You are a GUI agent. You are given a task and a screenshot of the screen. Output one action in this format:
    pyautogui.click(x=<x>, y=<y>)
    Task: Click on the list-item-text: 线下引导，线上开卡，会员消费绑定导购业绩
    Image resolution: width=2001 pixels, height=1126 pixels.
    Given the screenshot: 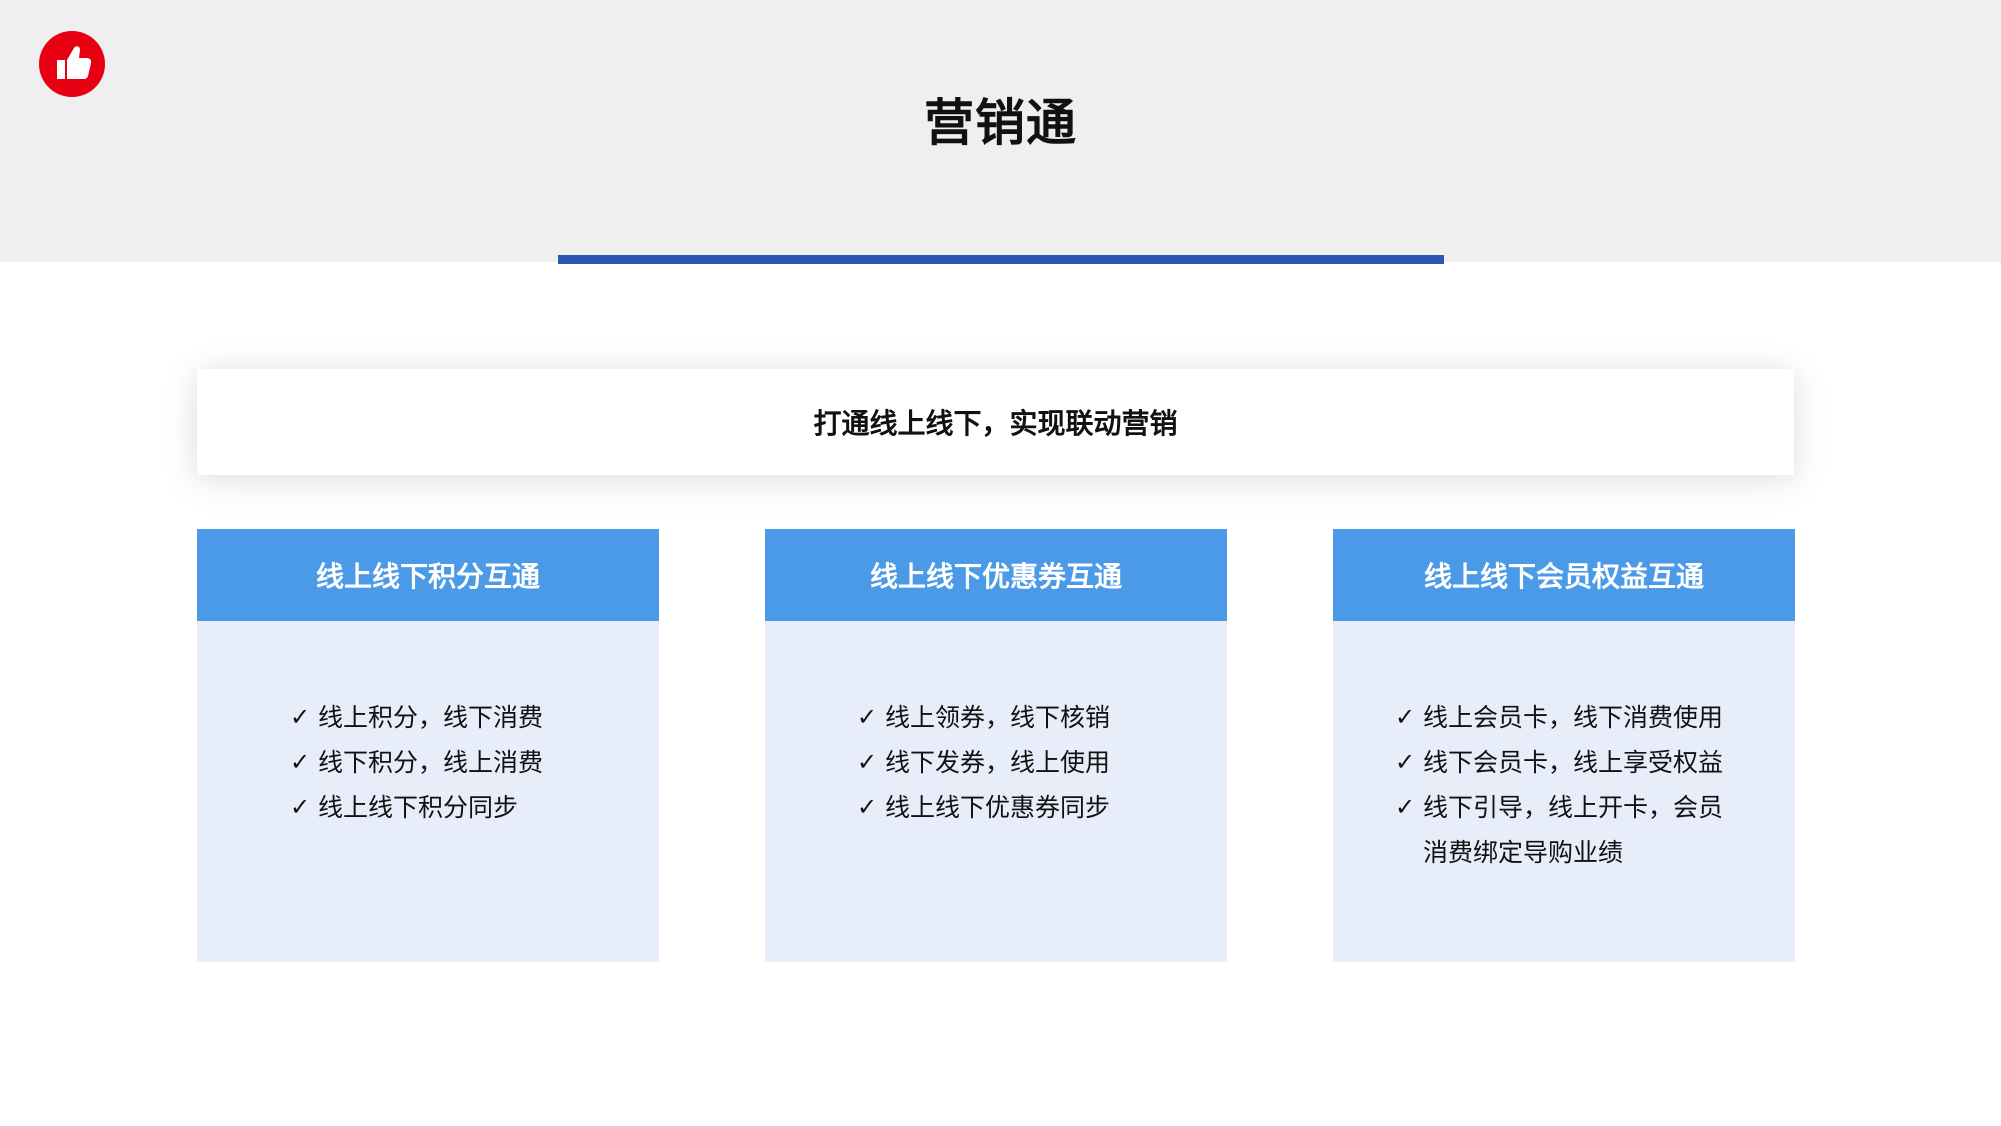 What is the action you would take?
    pyautogui.click(x=1573, y=830)
    